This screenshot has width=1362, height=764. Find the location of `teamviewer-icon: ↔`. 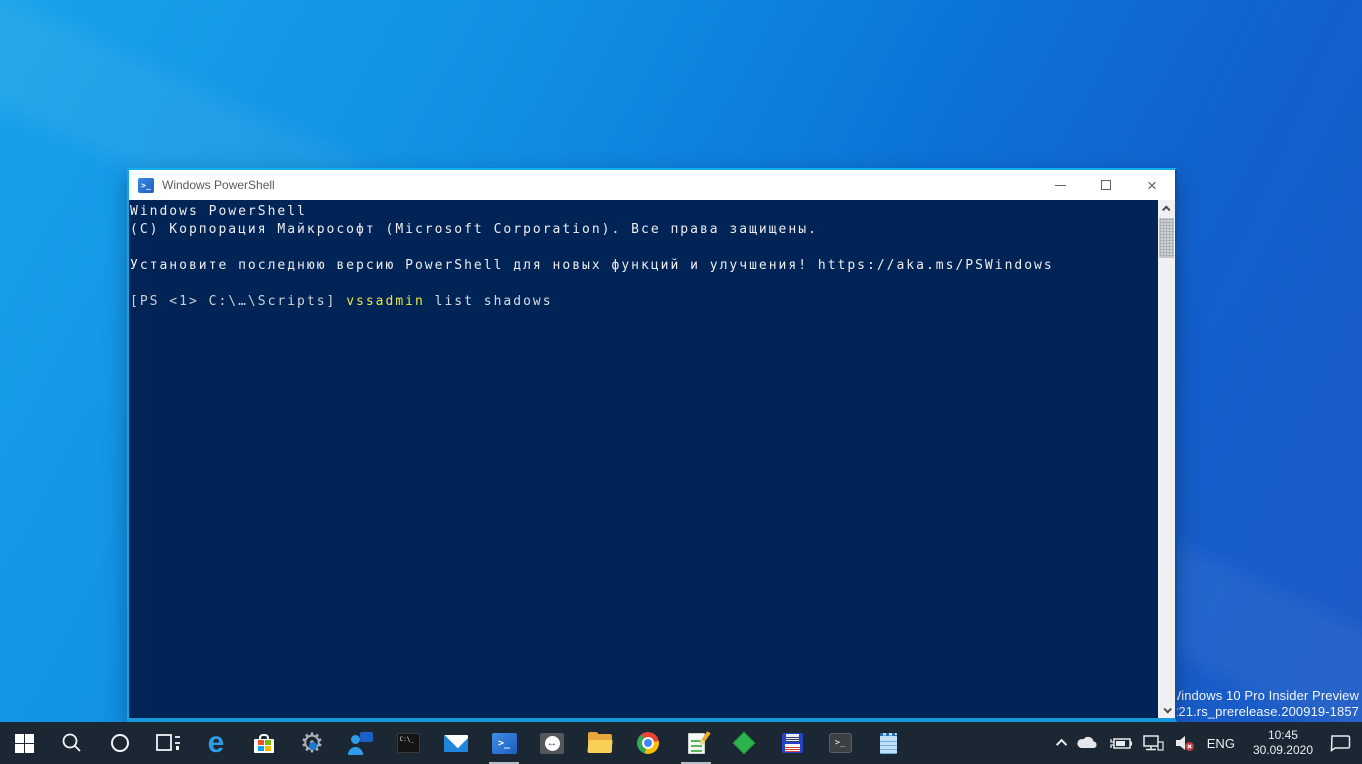

teamviewer-icon: ↔ is located at coordinates (552, 743).